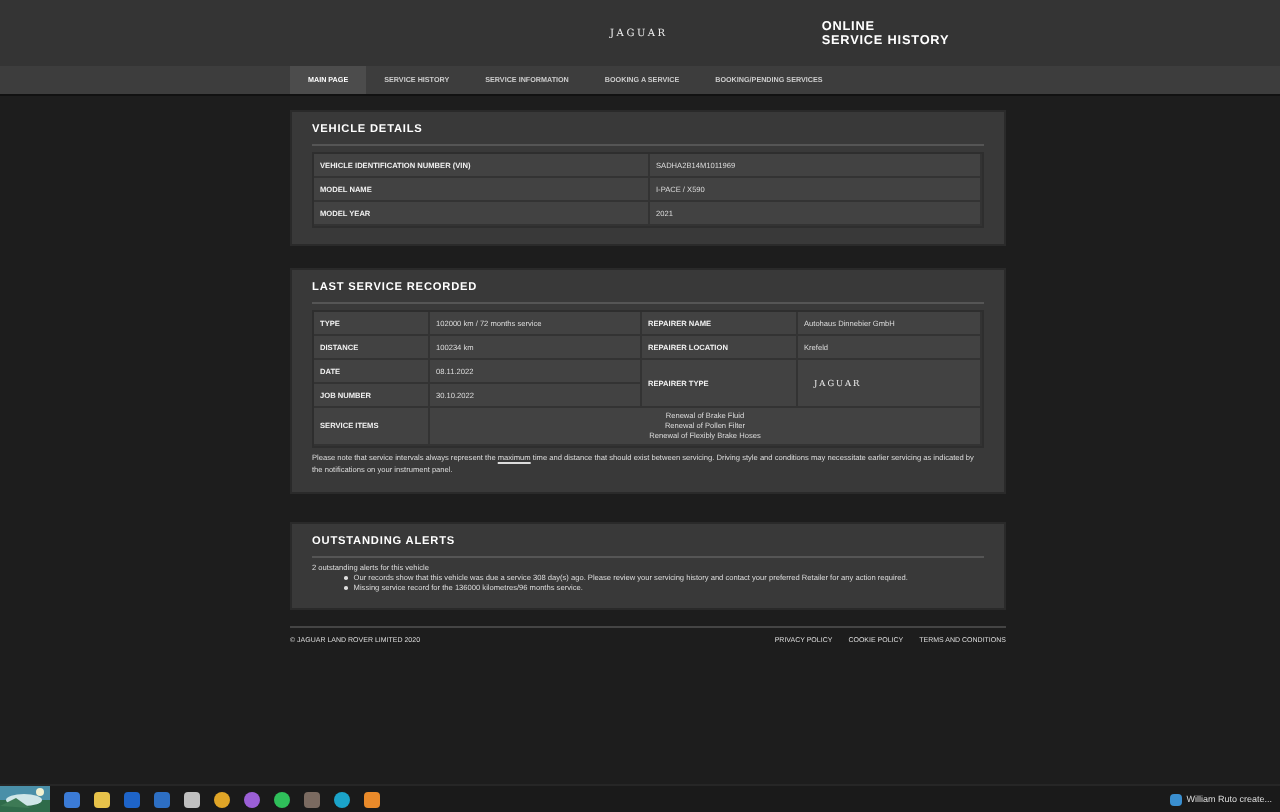 This screenshot has width=1280, height=812. I want to click on notification-icon, so click(1176, 799).